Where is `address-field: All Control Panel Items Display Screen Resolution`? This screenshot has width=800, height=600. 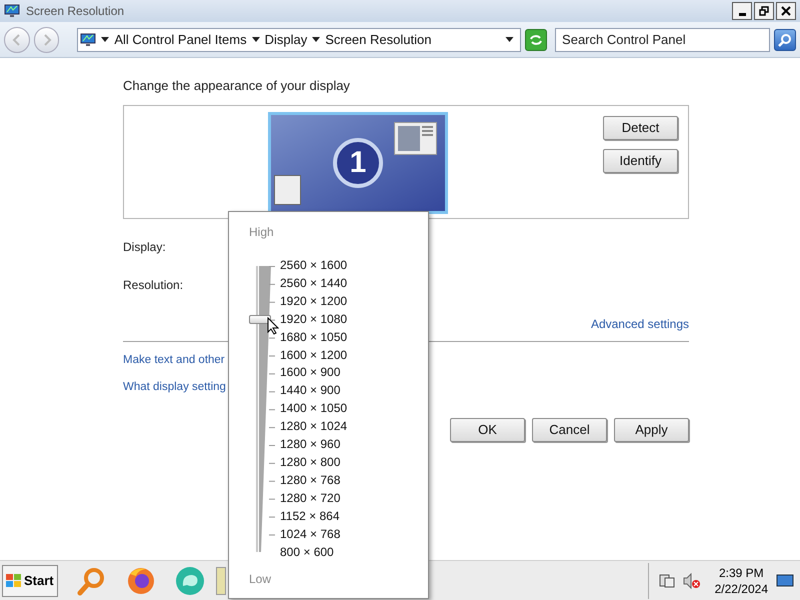 address-field: All Control Panel Items Display Screen Resolution is located at coordinates (299, 40).